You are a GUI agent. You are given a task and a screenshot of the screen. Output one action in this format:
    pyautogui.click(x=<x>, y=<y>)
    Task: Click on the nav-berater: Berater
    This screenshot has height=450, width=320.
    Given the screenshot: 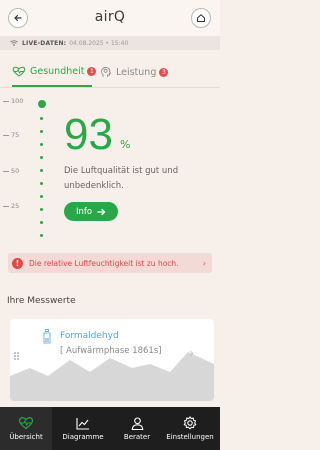 What is the action you would take?
    pyautogui.click(x=137, y=428)
    